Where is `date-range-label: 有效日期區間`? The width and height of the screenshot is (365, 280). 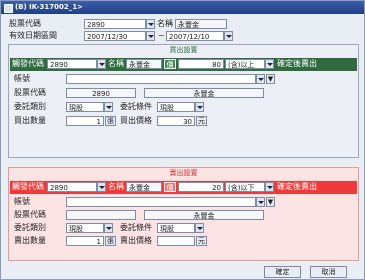
date-range-label: 有效日期區間 is located at coordinates (33, 35).